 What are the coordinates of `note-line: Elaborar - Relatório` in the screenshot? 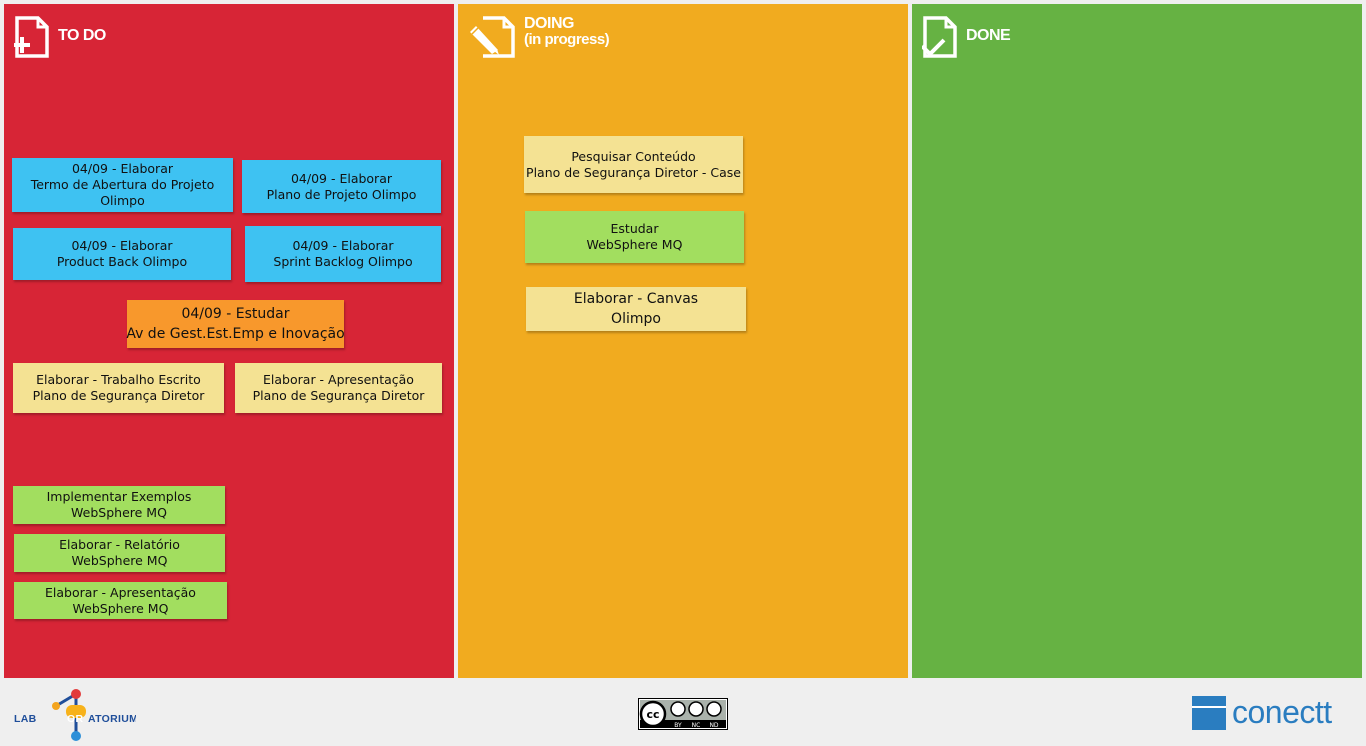 It's located at (119, 544).